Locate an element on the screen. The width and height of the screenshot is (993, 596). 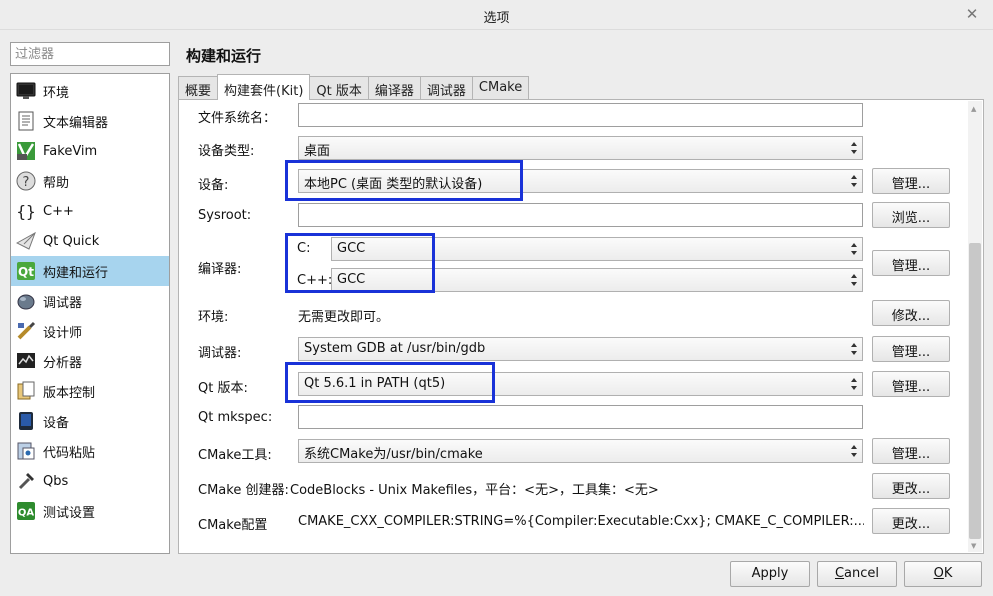
debugger-combo: System GDB at /usr/bin/gdb is located at coordinates (580, 349).